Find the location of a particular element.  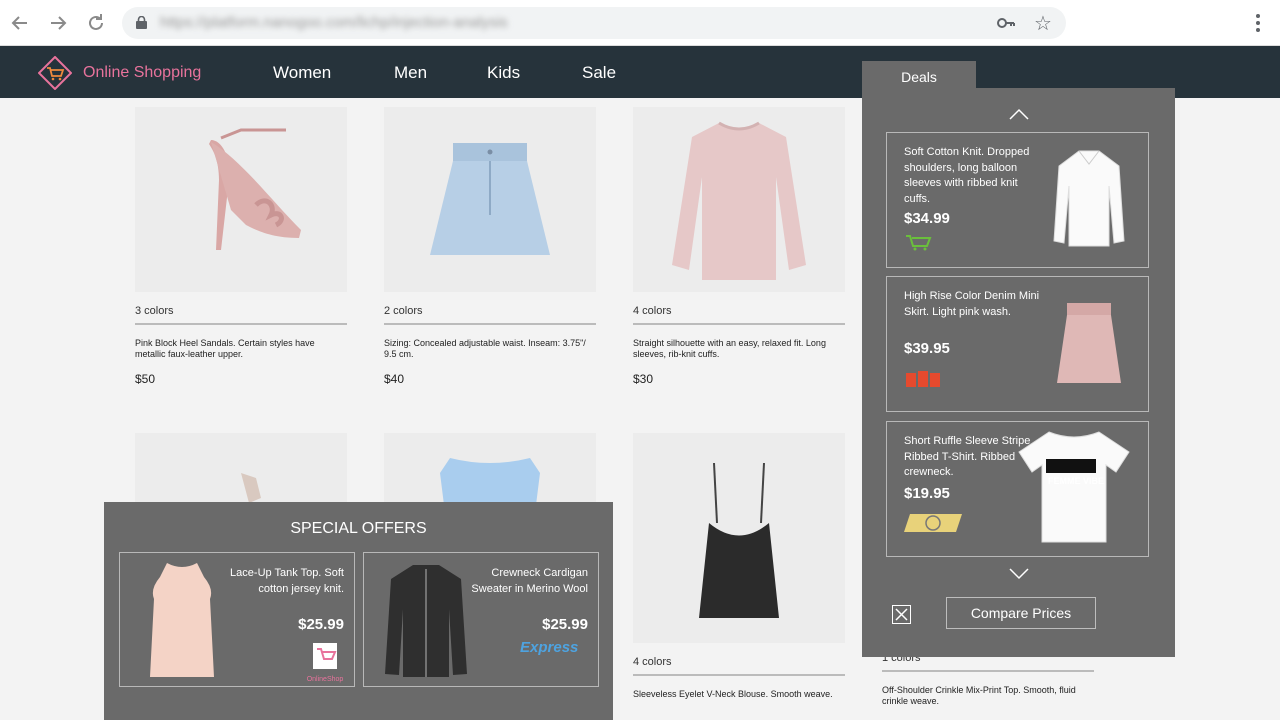

chevron-down-icon is located at coordinates (1019, 574).